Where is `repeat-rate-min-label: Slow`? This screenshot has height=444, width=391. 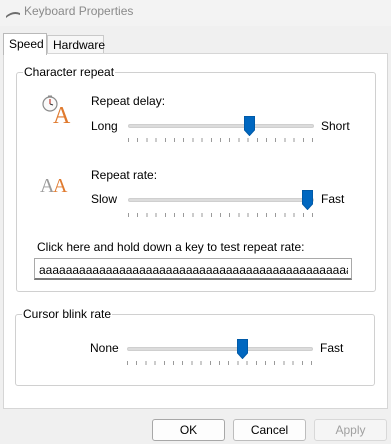 repeat-rate-min-label: Slow is located at coordinates (104, 199).